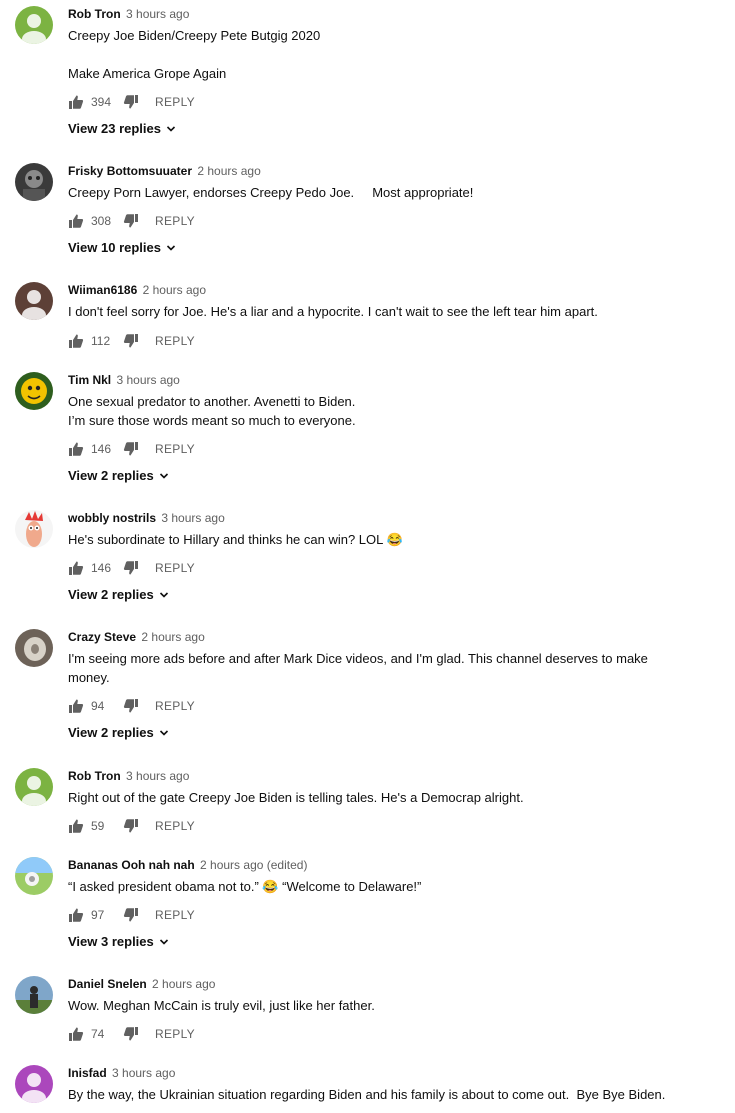  I want to click on comment-author: Crazy Steve, so click(102, 637).